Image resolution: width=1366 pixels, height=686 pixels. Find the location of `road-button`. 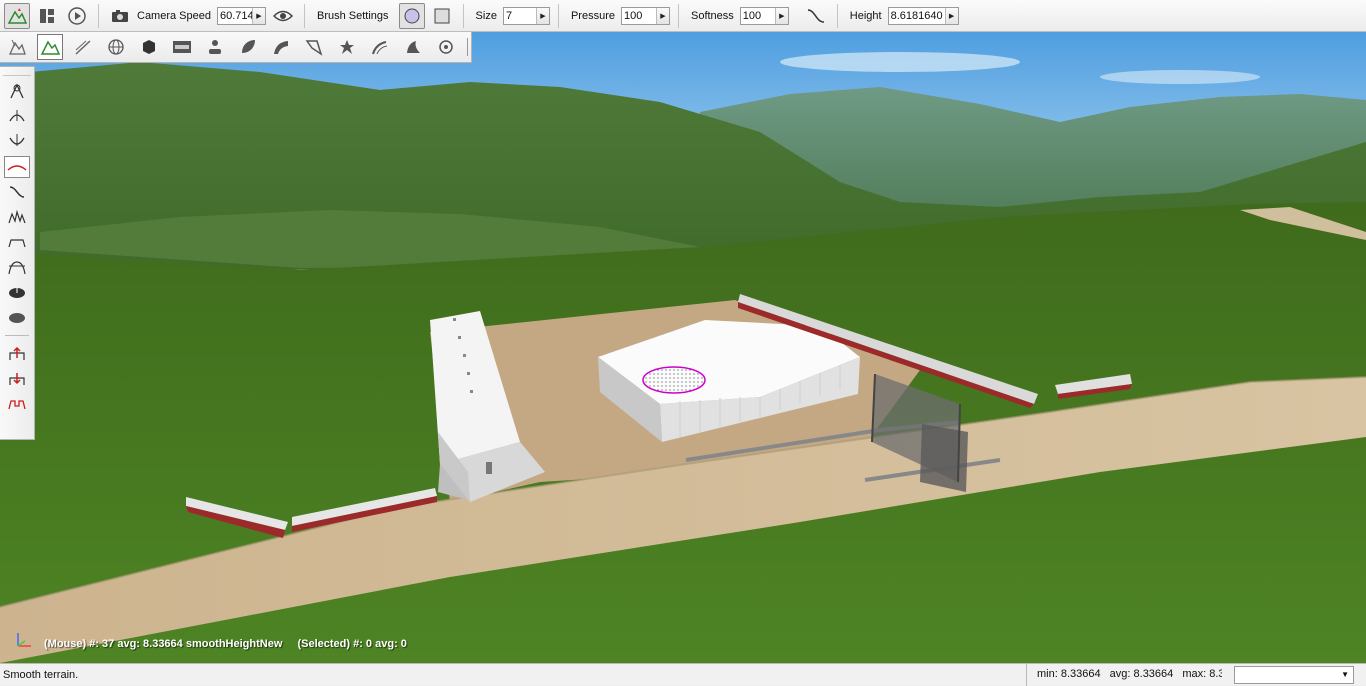

road-button is located at coordinates (83, 47).